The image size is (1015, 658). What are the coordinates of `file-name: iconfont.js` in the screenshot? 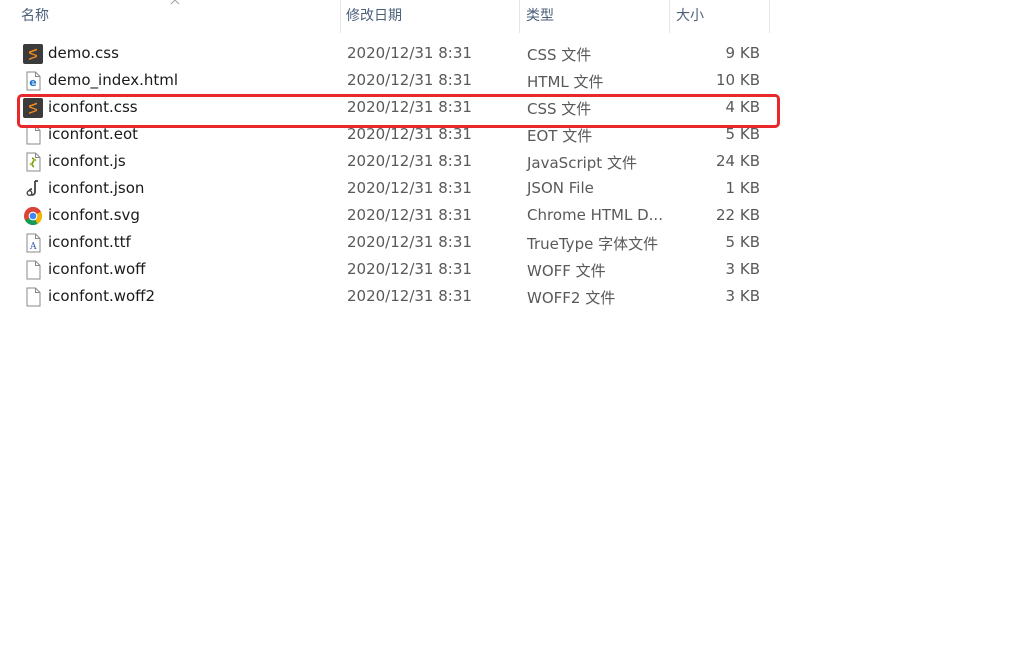 It's located at (87, 161).